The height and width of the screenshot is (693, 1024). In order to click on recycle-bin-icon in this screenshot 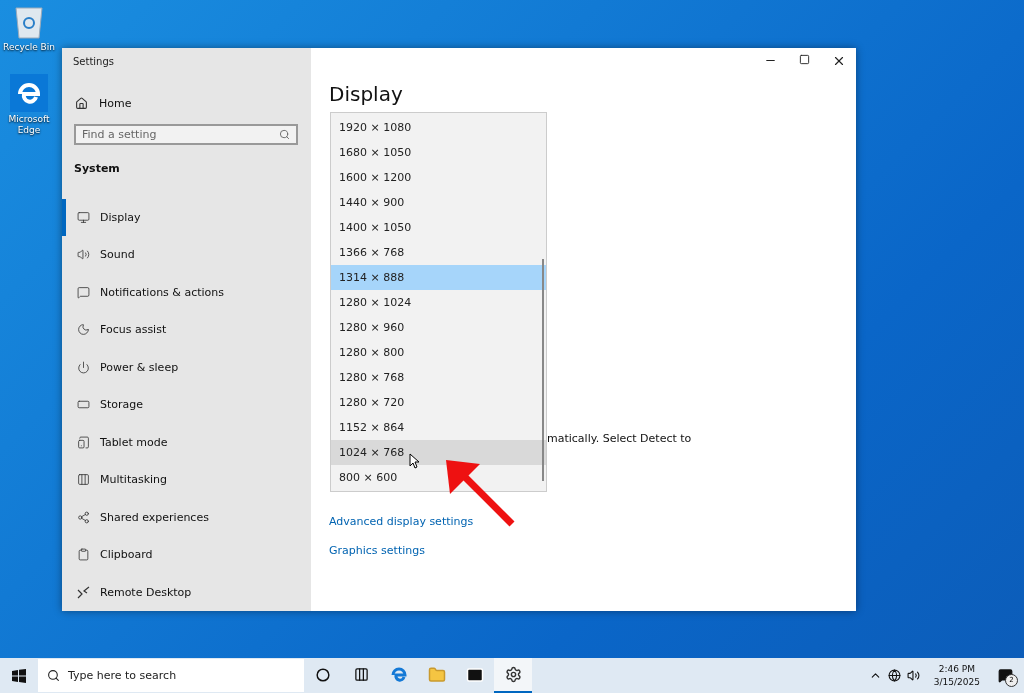, I will do `click(29, 22)`.